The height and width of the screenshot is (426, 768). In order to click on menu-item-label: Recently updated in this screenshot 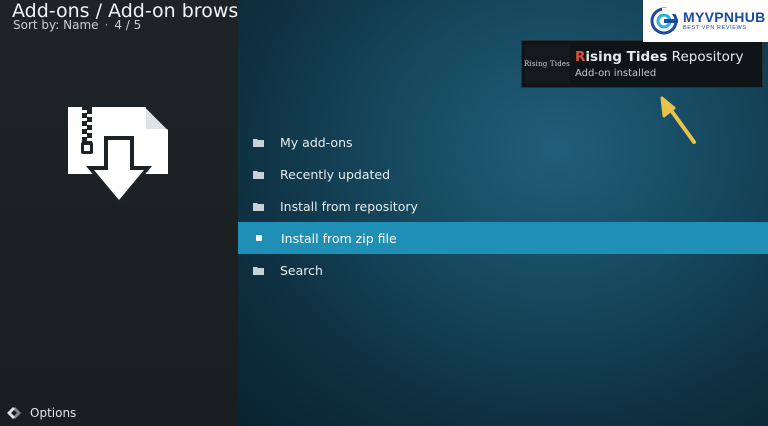, I will do `click(335, 174)`.